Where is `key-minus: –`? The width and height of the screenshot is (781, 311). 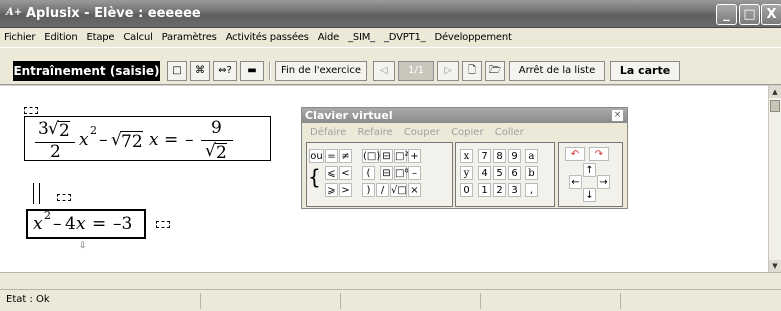
key-minus: – is located at coordinates (414, 173).